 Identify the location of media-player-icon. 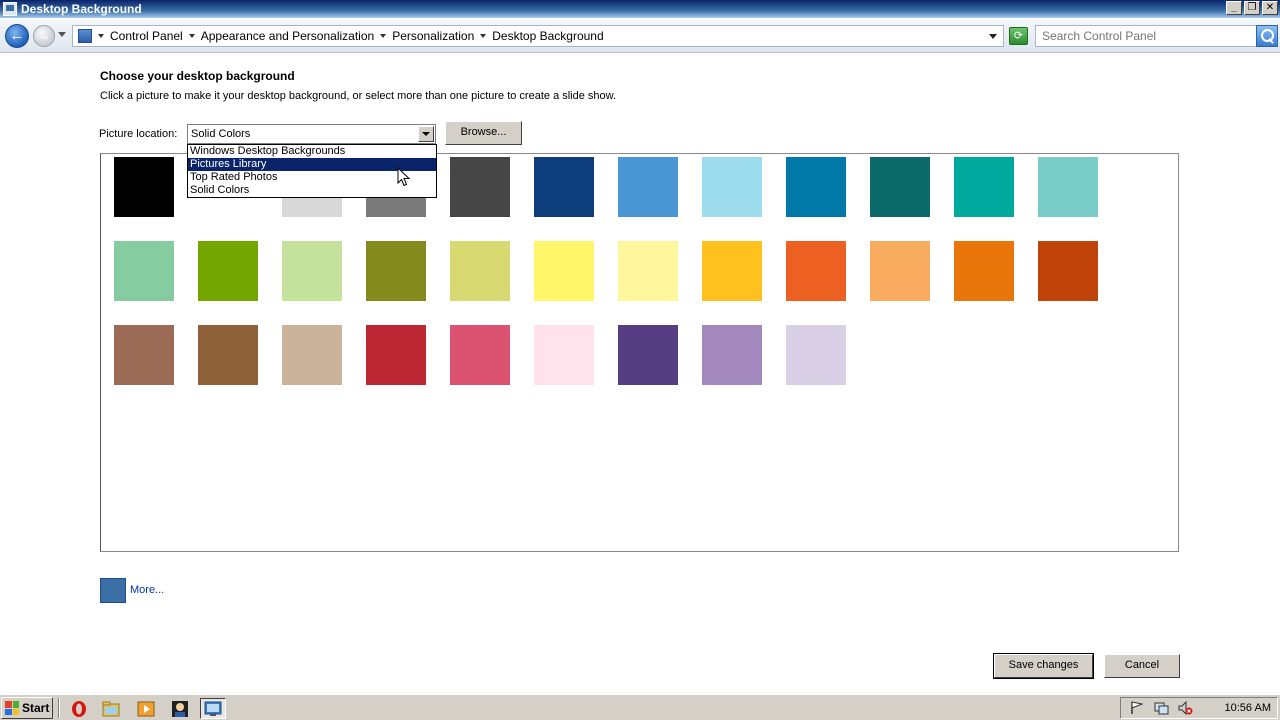
(146, 708).